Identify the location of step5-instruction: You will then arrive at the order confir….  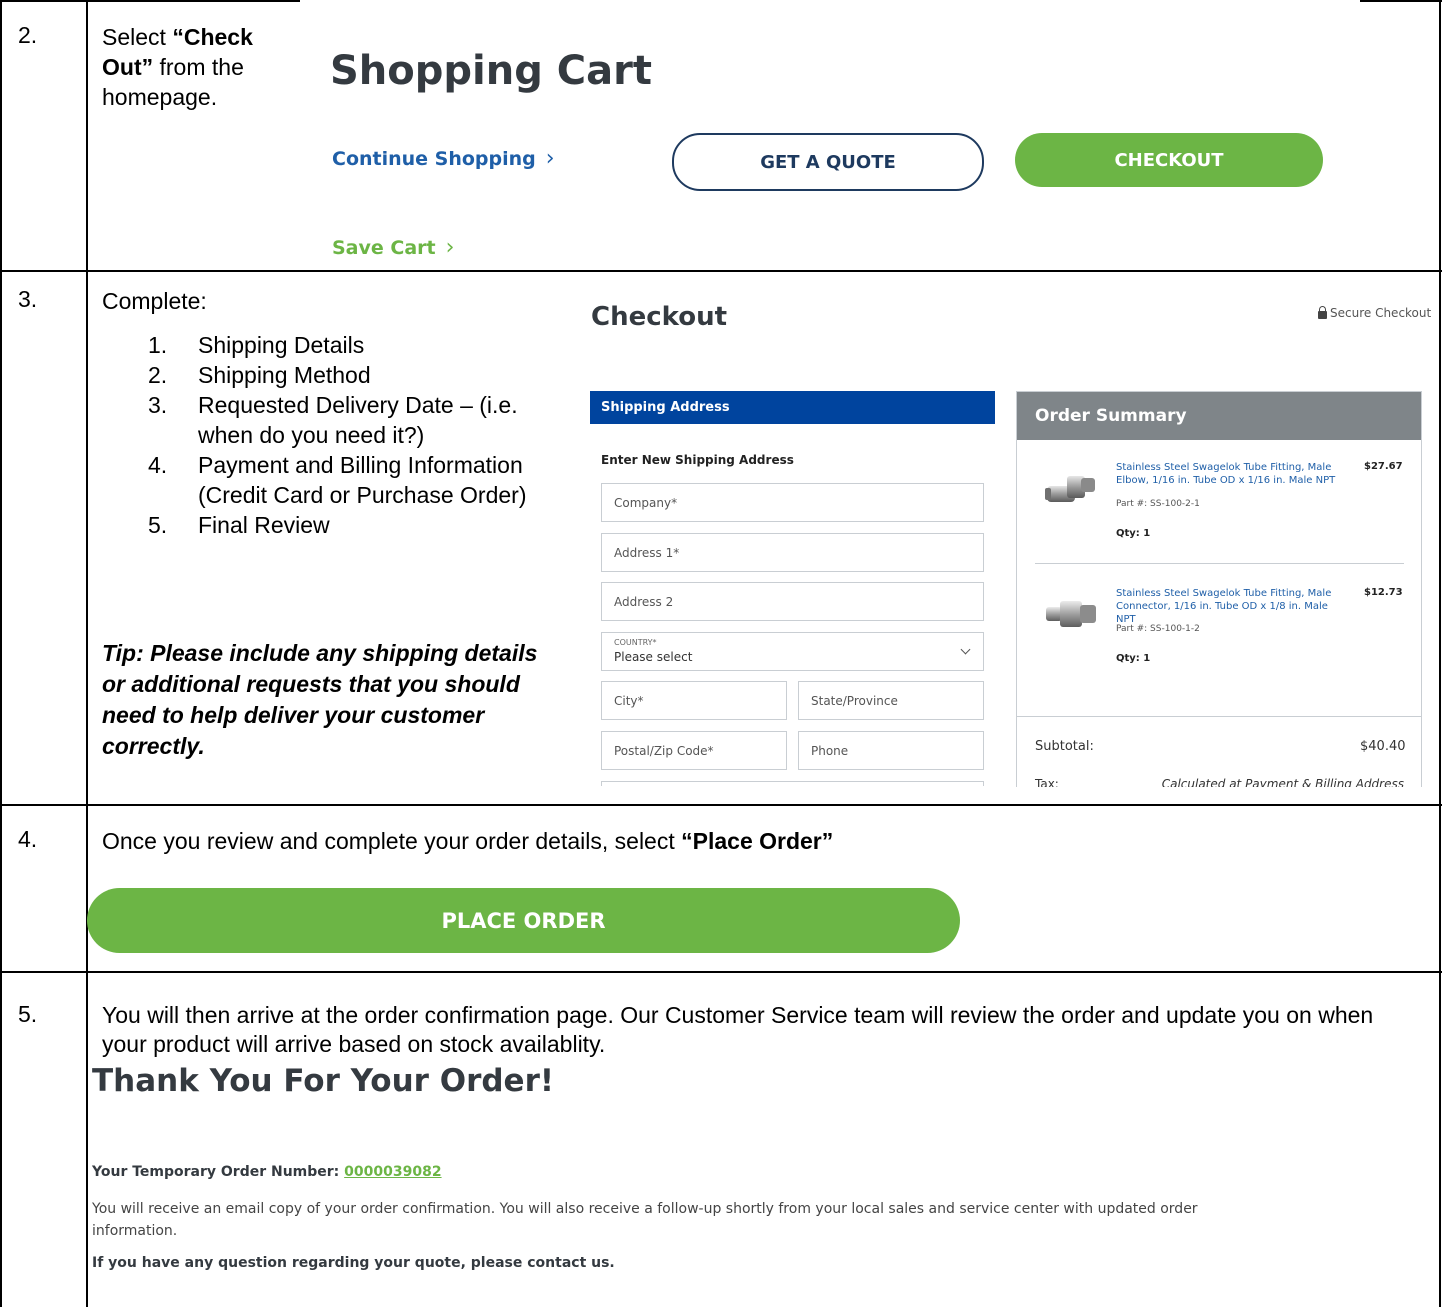
(738, 1029).